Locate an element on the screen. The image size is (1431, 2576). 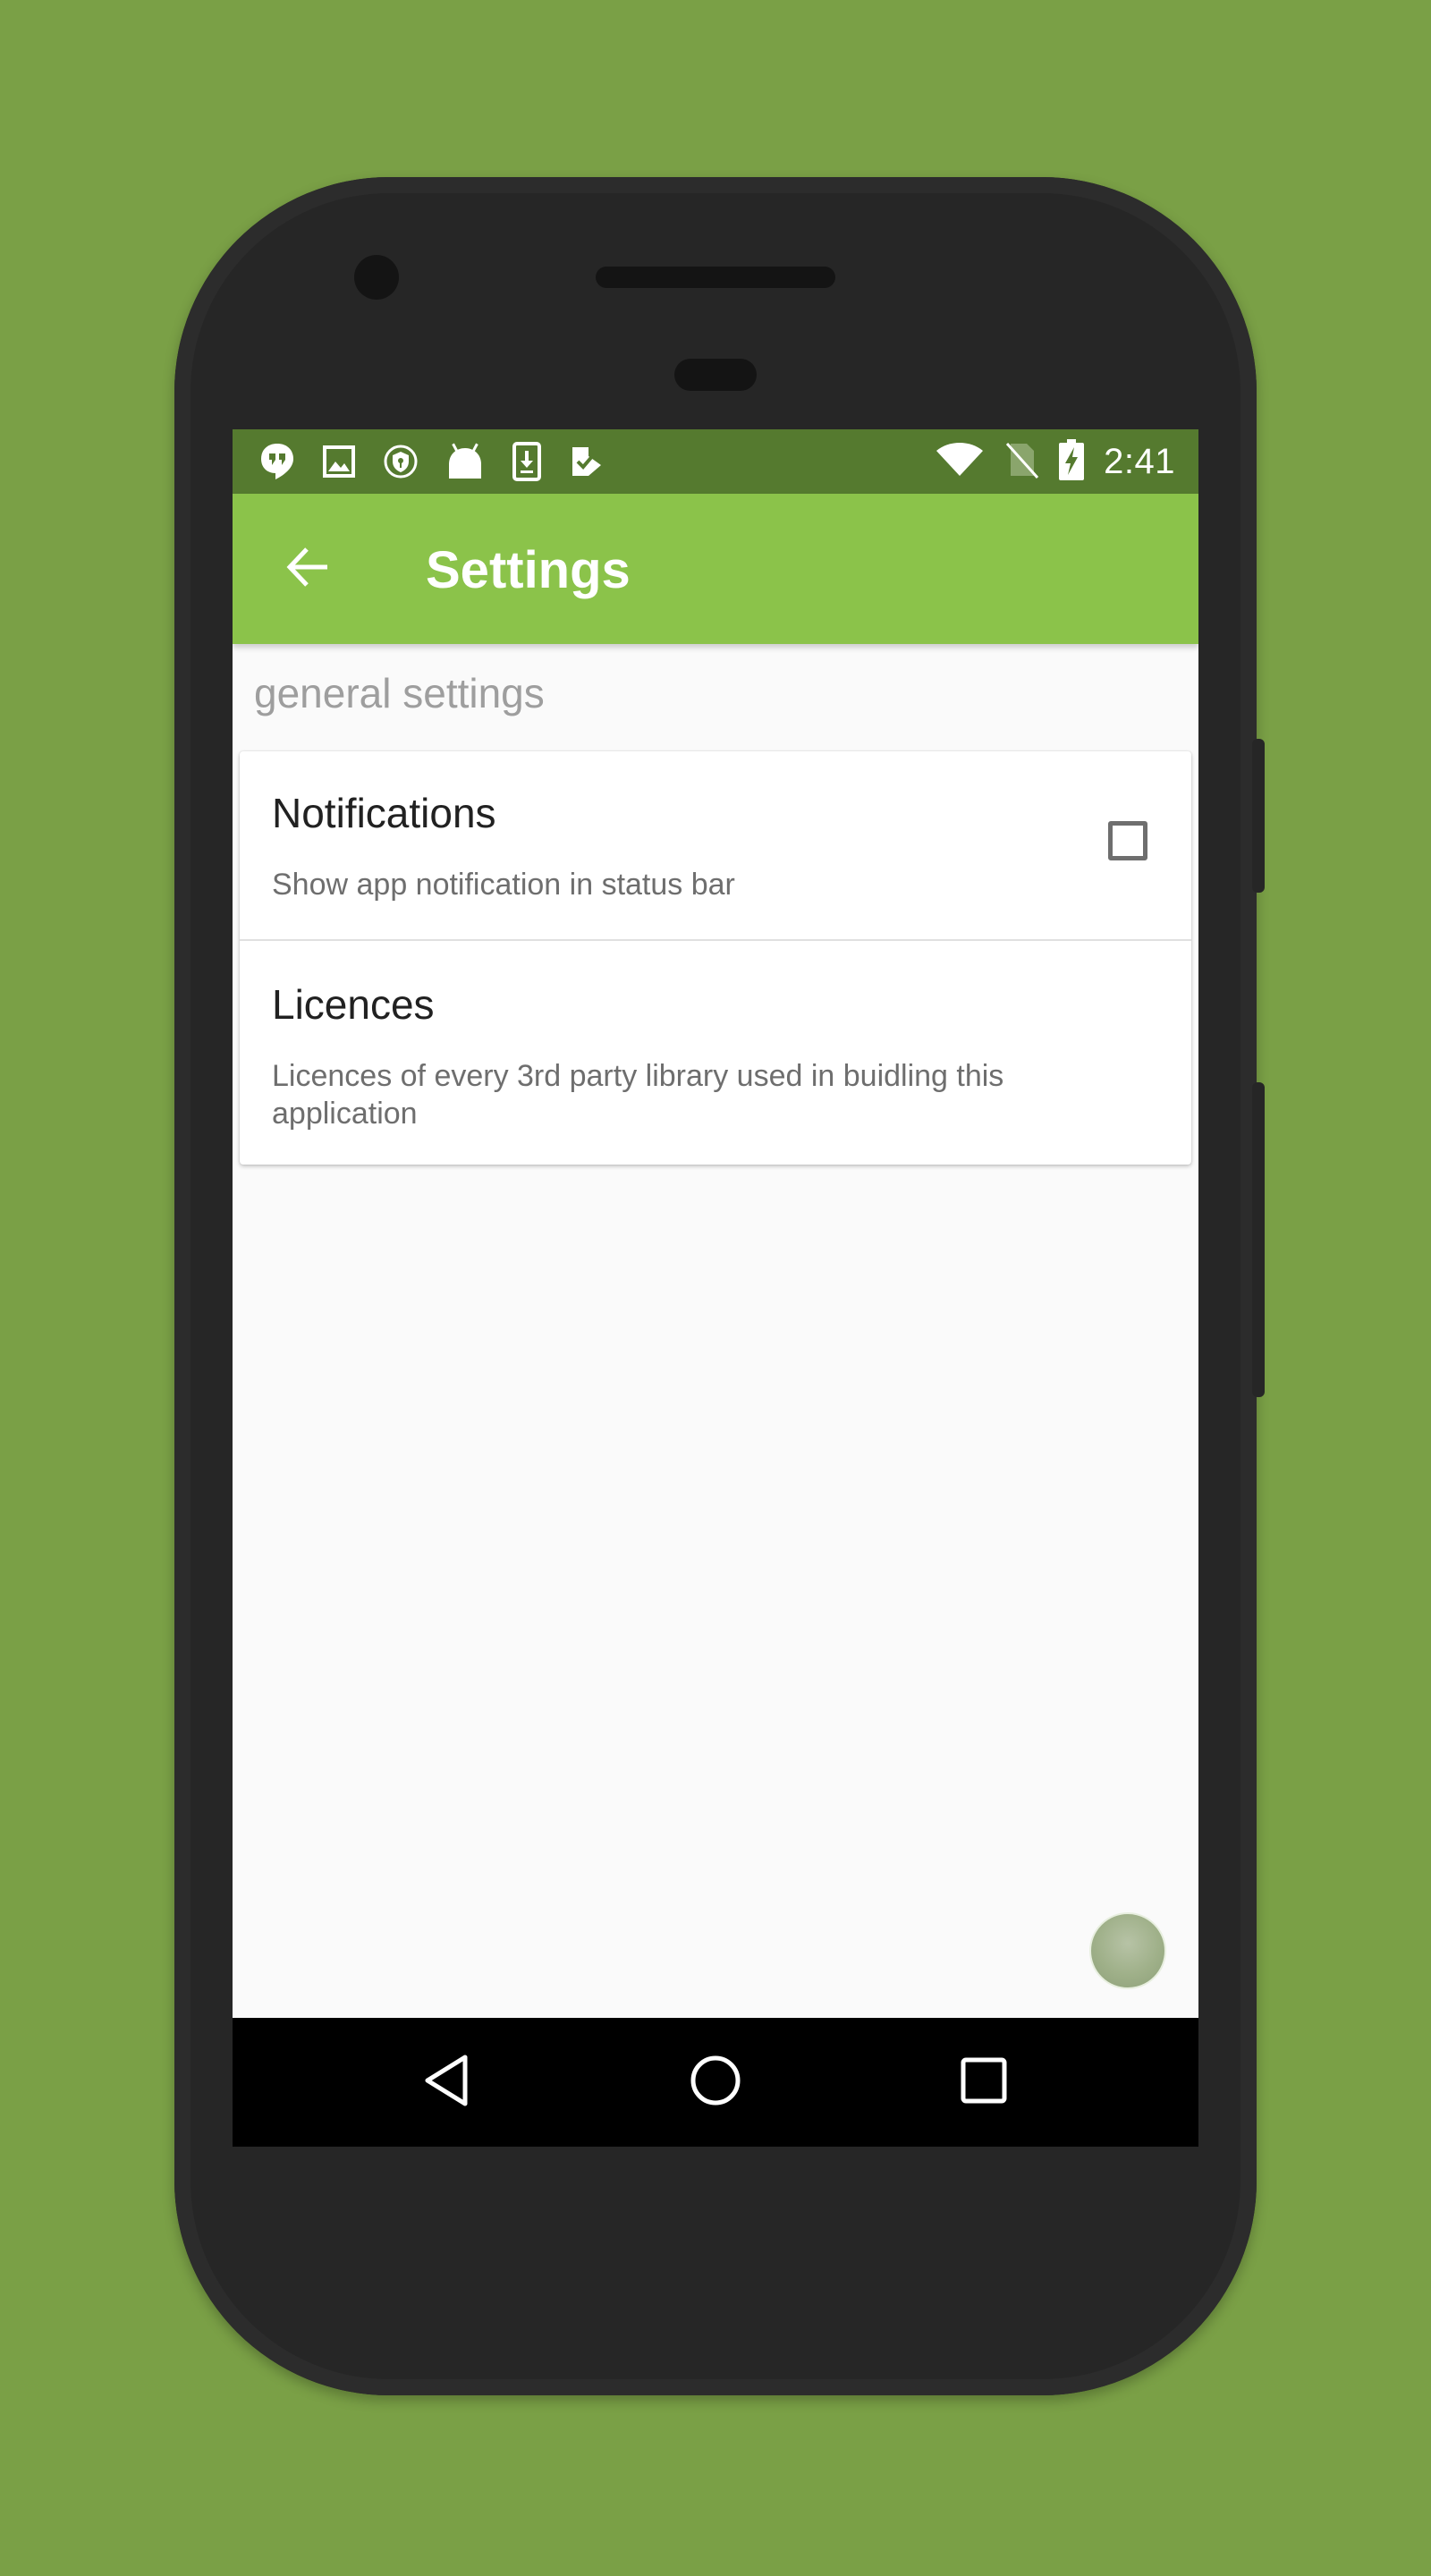
back-button is located at coordinates (307, 568).